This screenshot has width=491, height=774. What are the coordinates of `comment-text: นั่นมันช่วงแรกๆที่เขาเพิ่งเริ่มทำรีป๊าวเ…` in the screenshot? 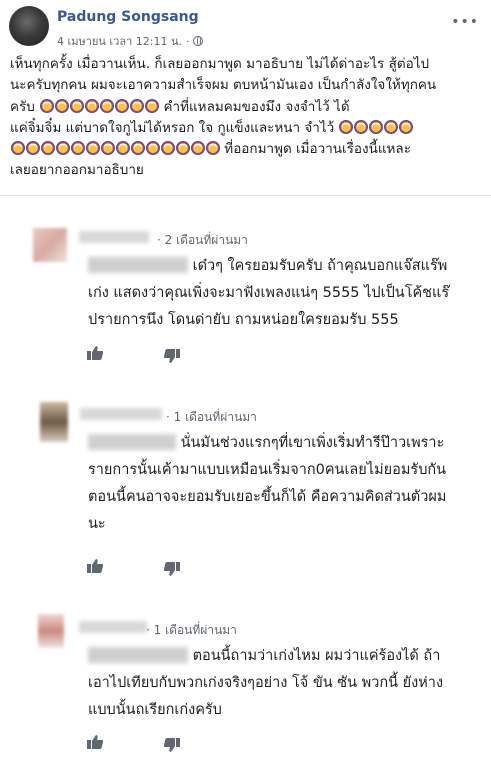 It's located at (285, 484).